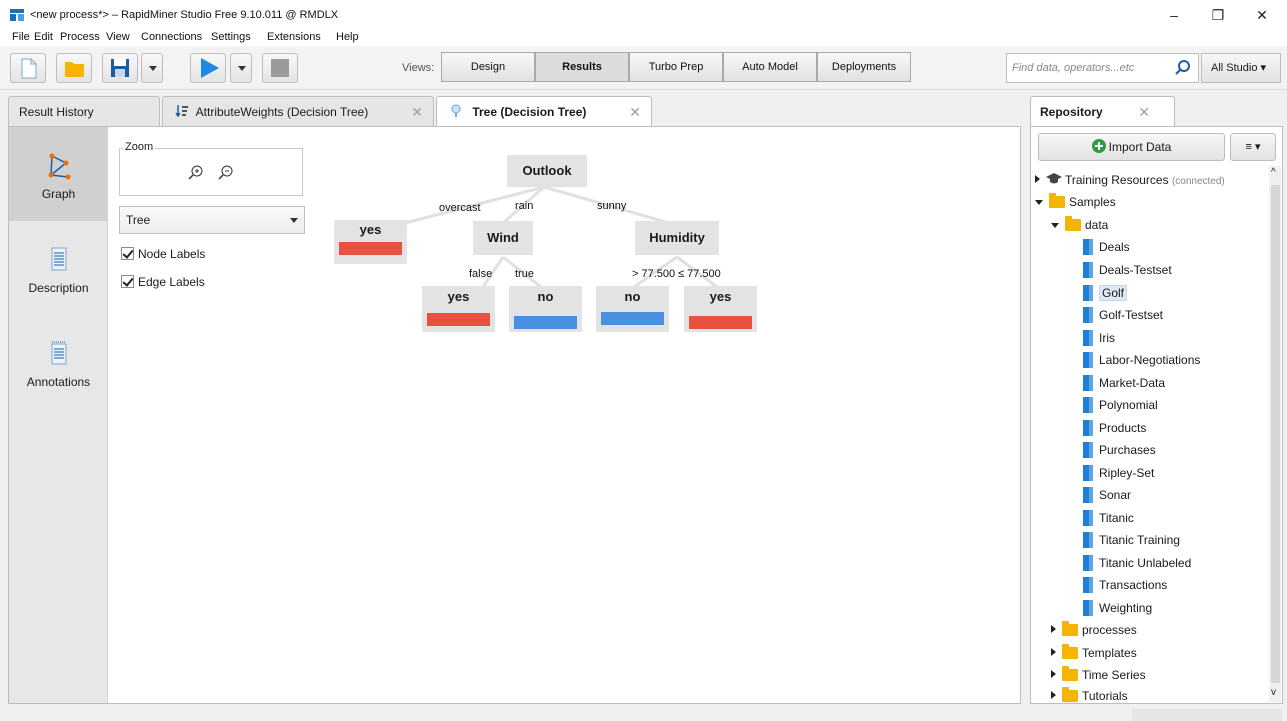  What do you see at coordinates (118, 37) in the screenshot?
I see `menu-view: View` at bounding box center [118, 37].